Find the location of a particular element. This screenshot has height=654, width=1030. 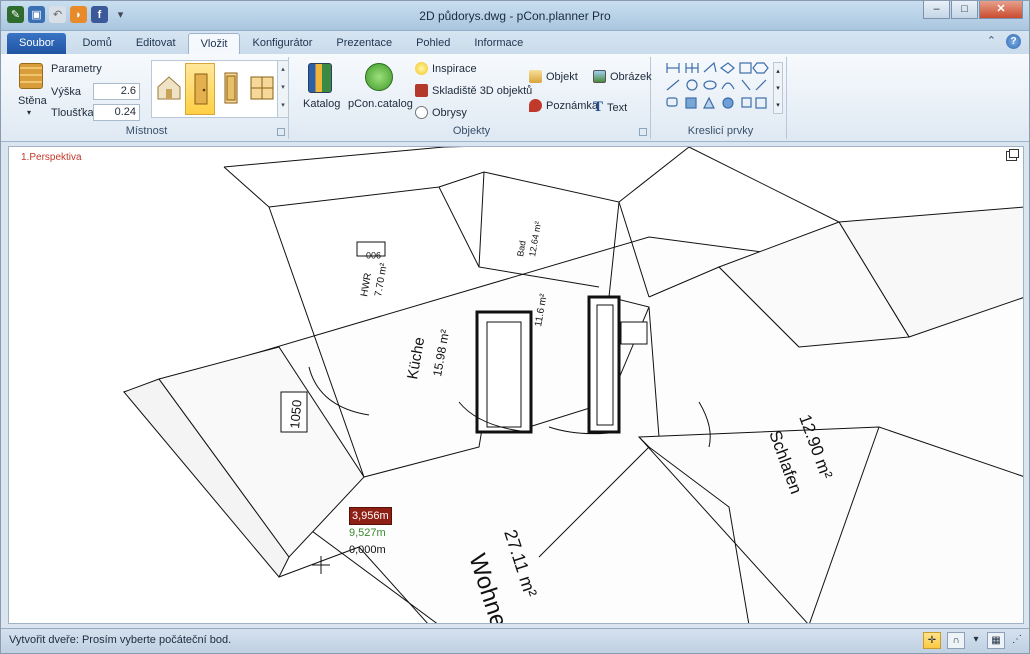

window-controls: – □ ✕ is located at coordinates (973, 10).